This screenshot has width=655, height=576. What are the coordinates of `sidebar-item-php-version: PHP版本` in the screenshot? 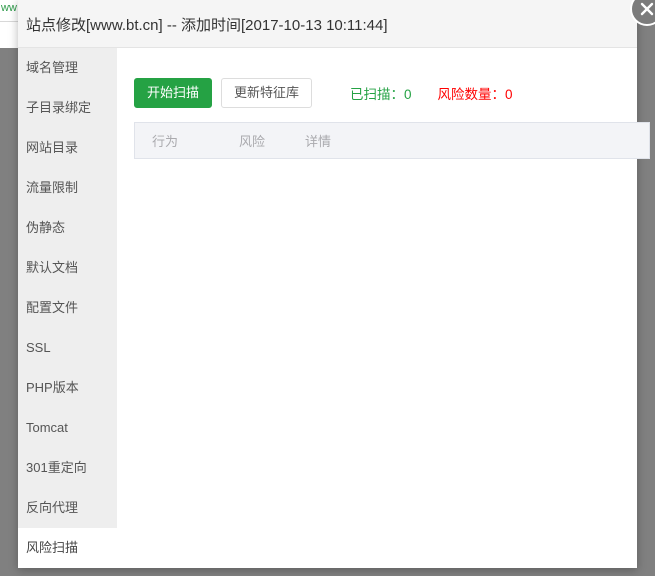 It's located at (67, 388).